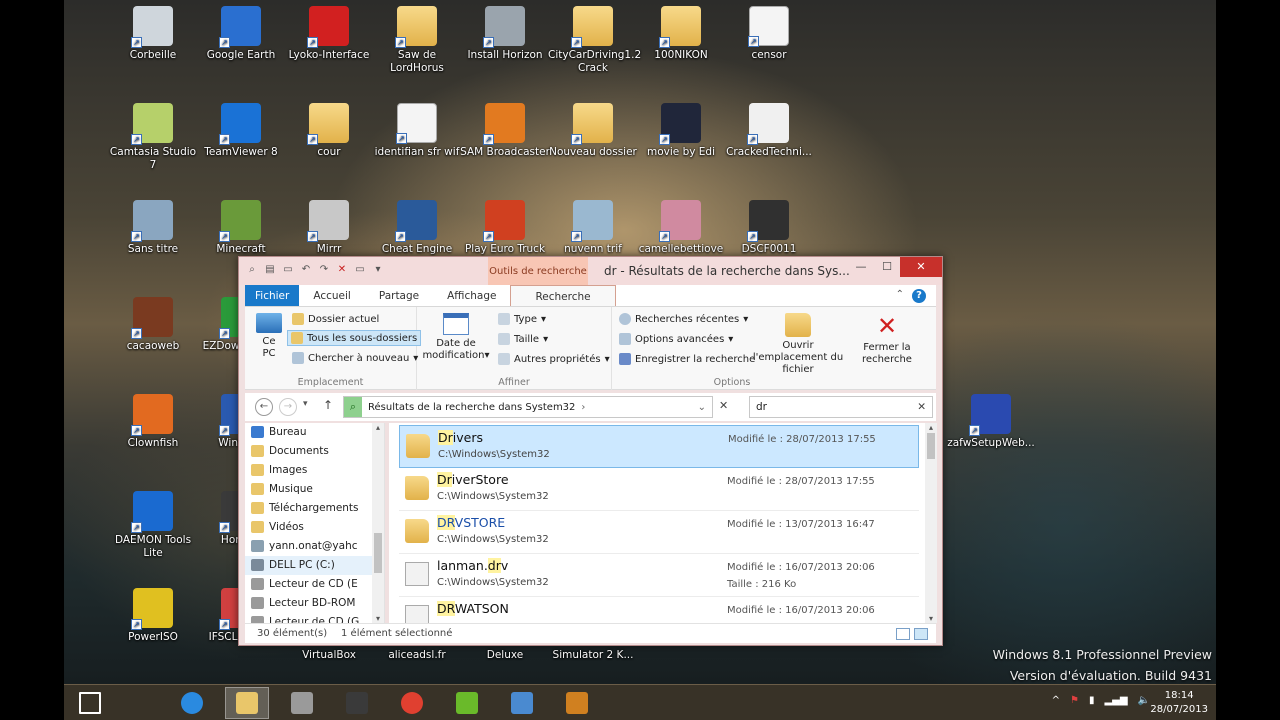  I want to click on desktop-icon: ↗ Mirrr, so click(329, 228).